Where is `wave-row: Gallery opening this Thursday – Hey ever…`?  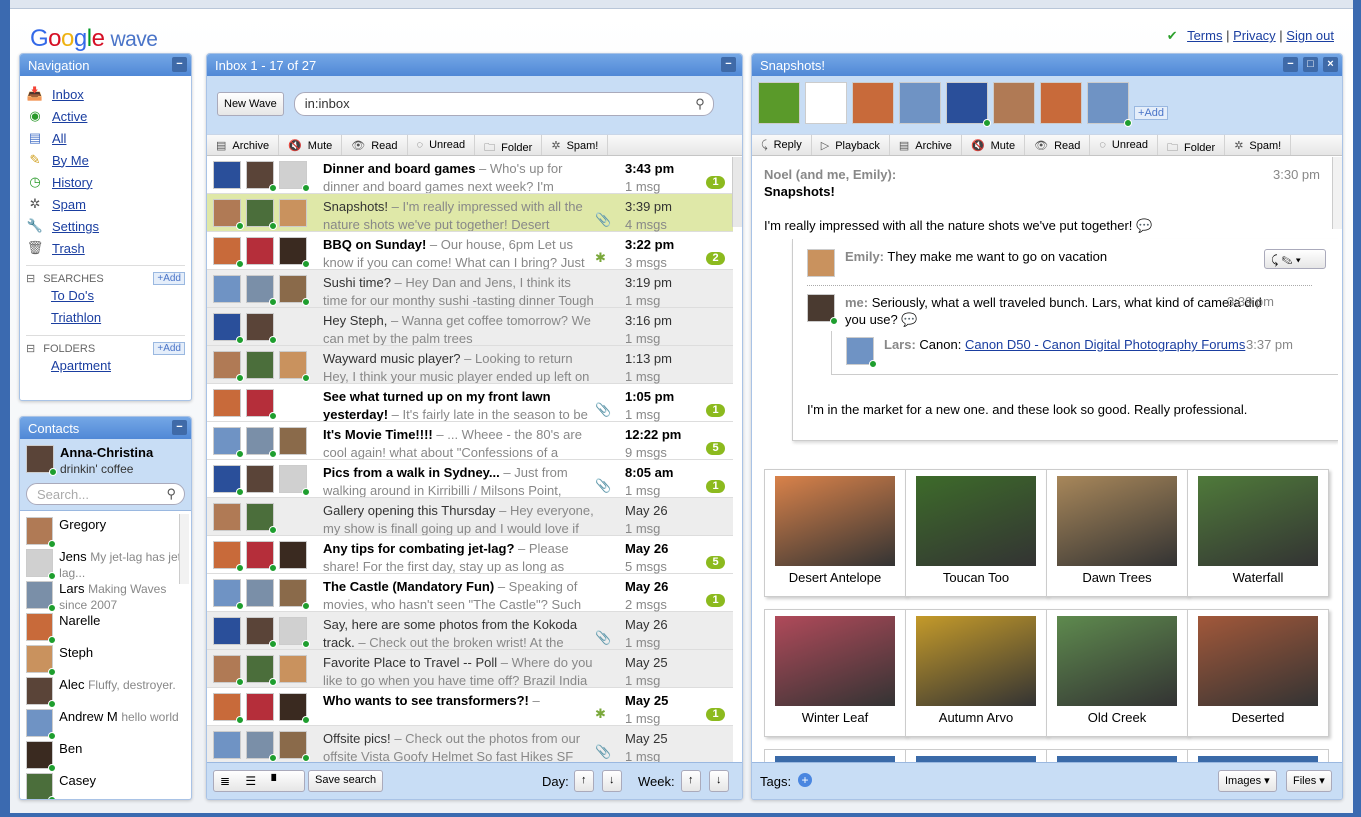 wave-row: Gallery opening this Thursday – Hey ever… is located at coordinates (470, 517).